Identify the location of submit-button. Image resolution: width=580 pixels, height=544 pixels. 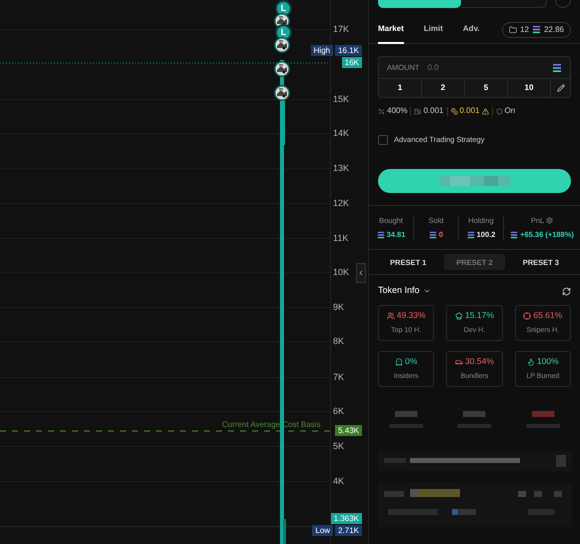
(474, 181).